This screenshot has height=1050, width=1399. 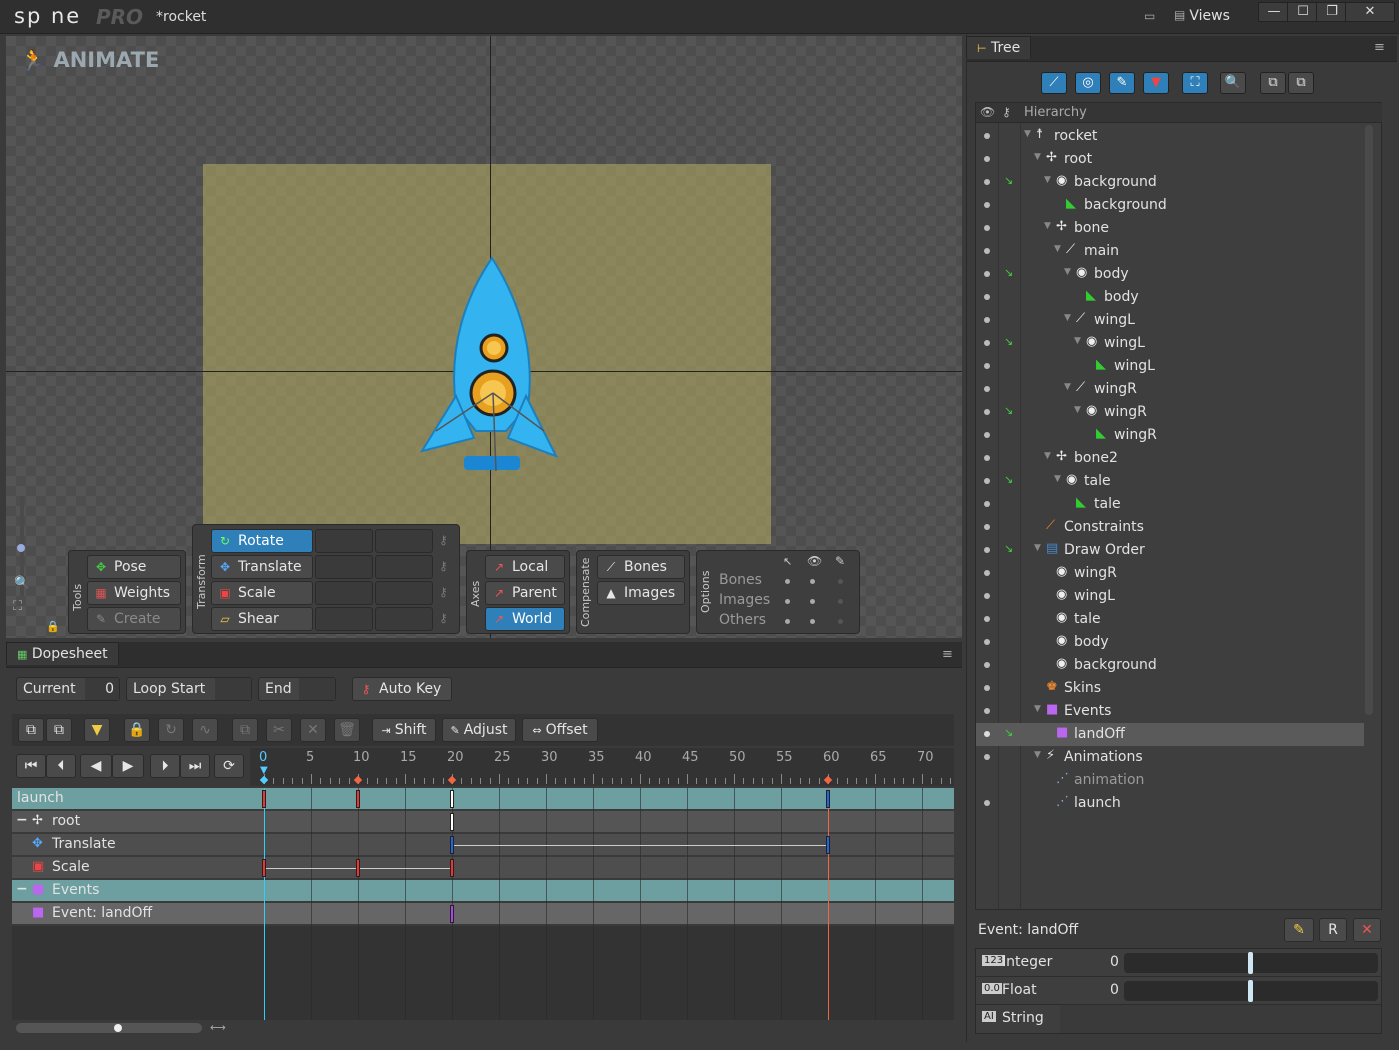 What do you see at coordinates (1170, 665) in the screenshot?
I see `tree-item: ◉ background` at bounding box center [1170, 665].